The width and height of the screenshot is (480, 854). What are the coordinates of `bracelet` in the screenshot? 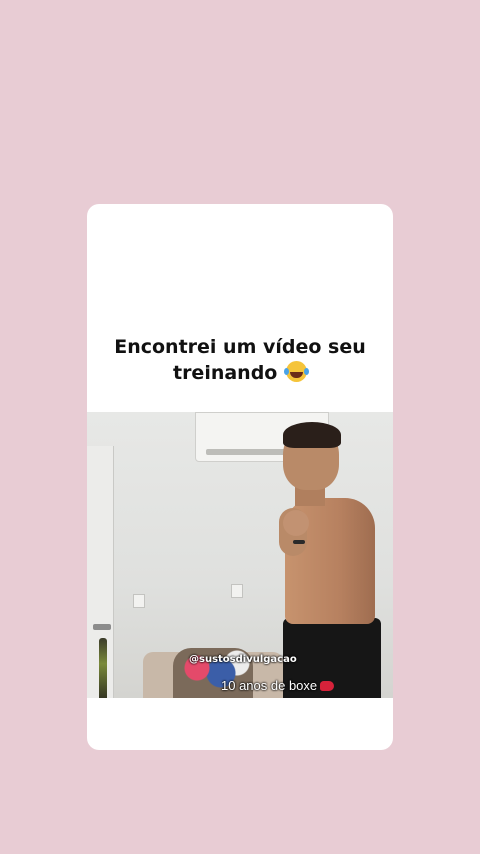 It's located at (299, 542).